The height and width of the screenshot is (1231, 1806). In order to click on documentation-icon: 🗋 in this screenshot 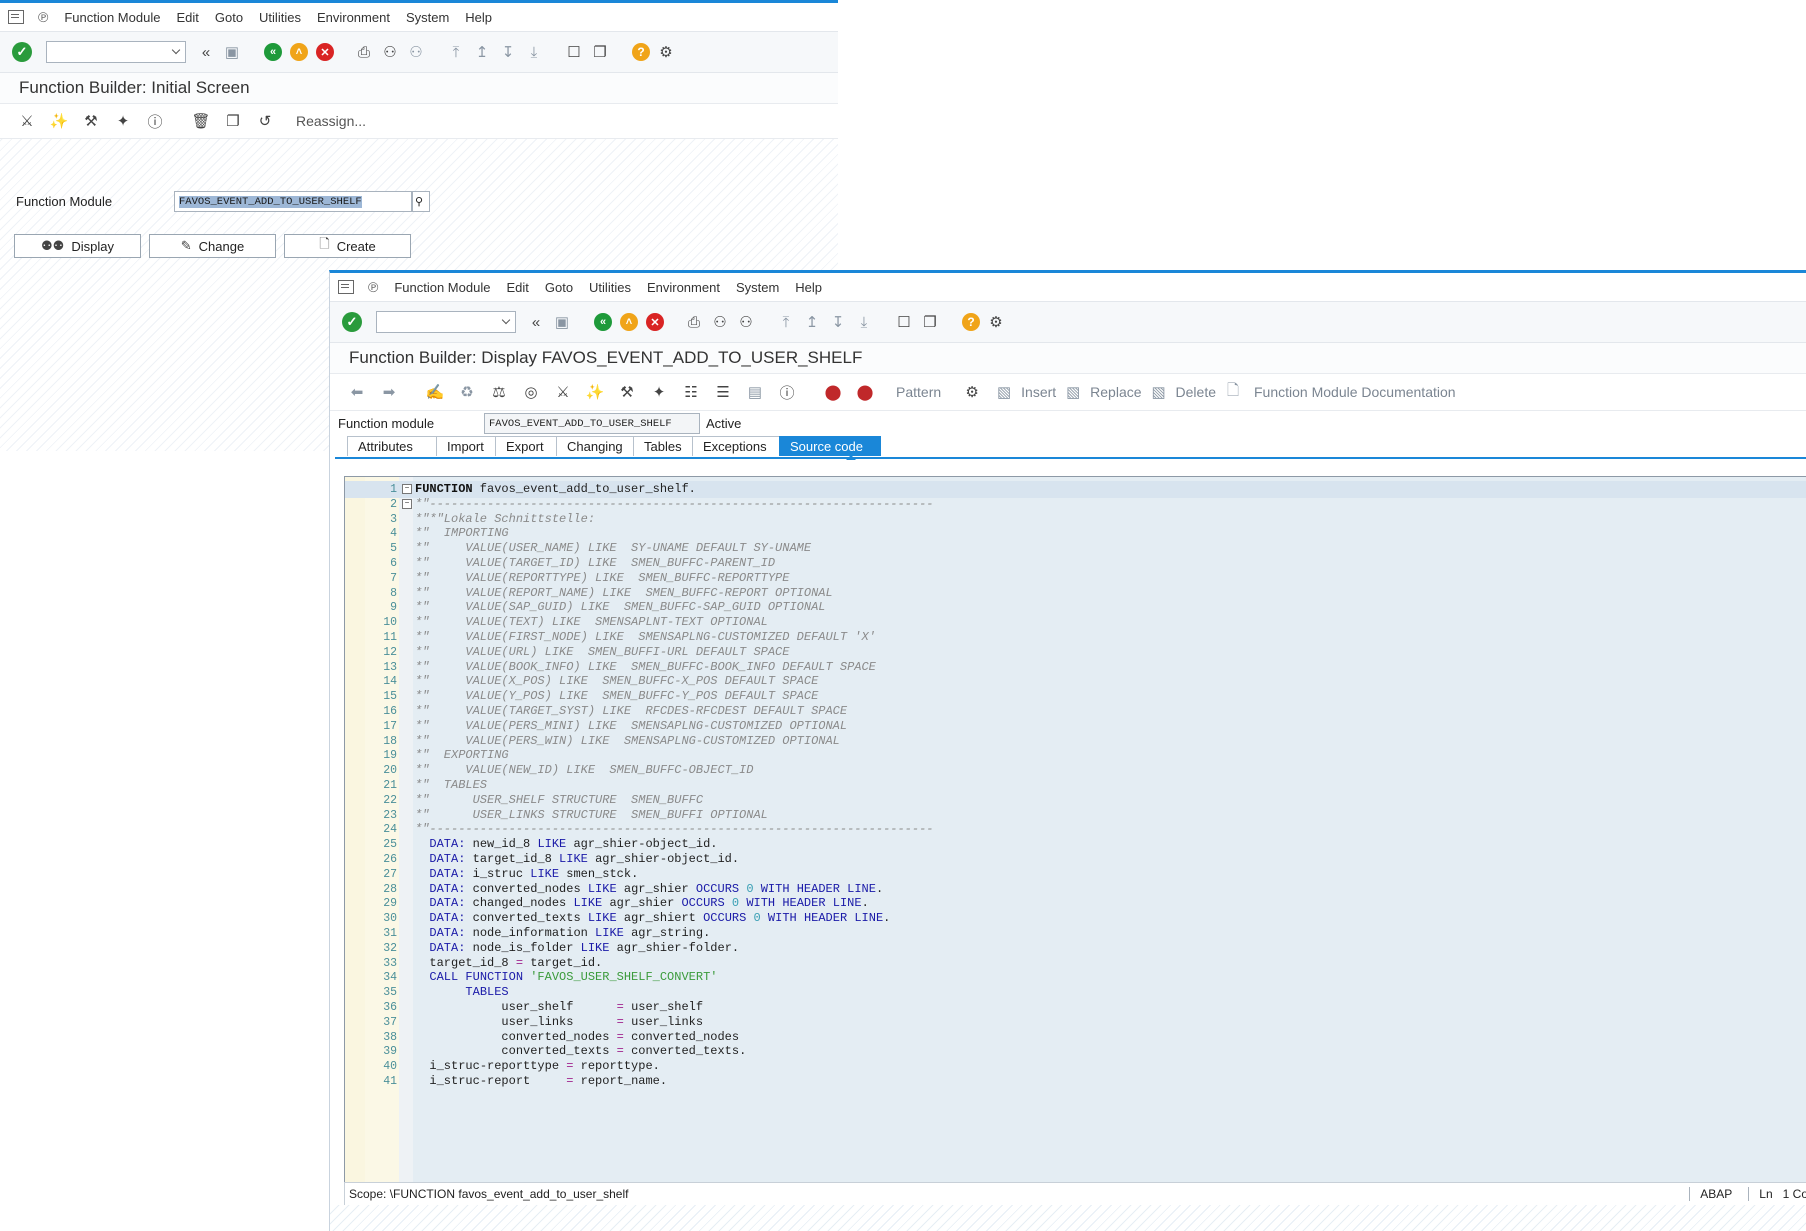, I will do `click(1233, 392)`.